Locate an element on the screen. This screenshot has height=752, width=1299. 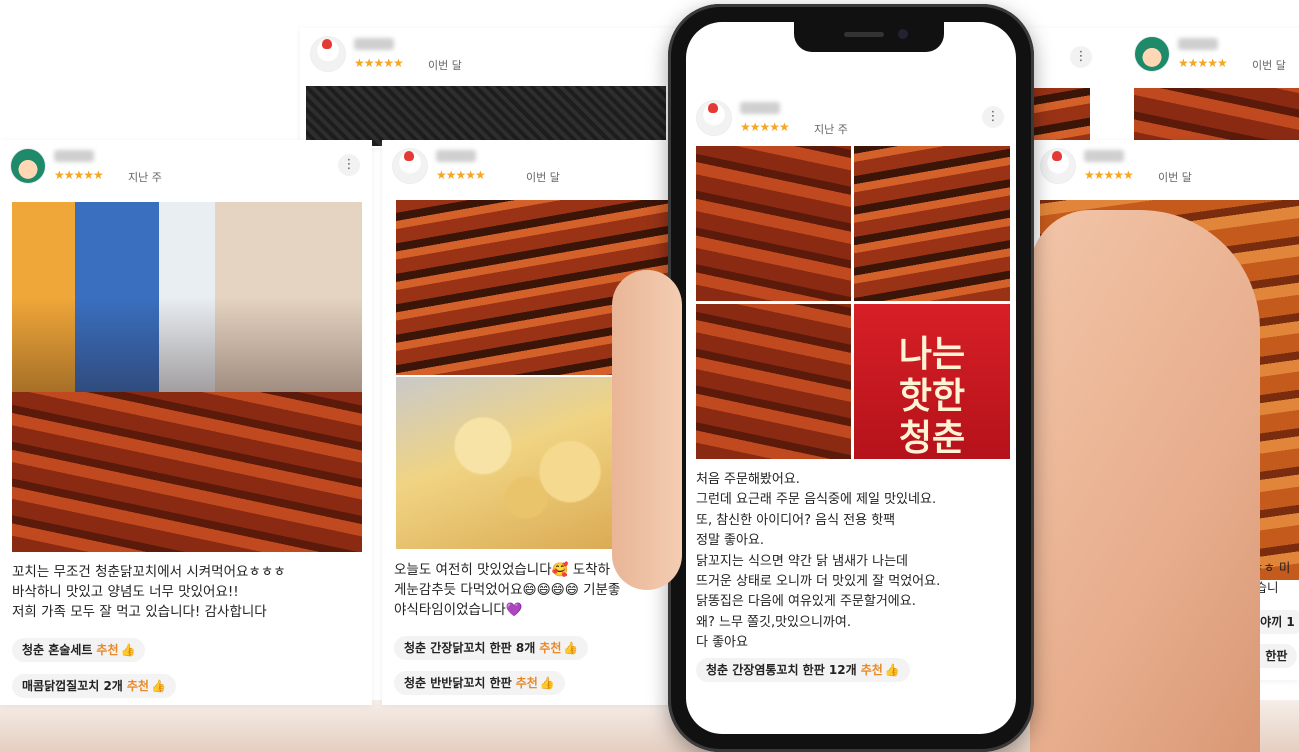
thumb-graphic is located at coordinates (647, 430).